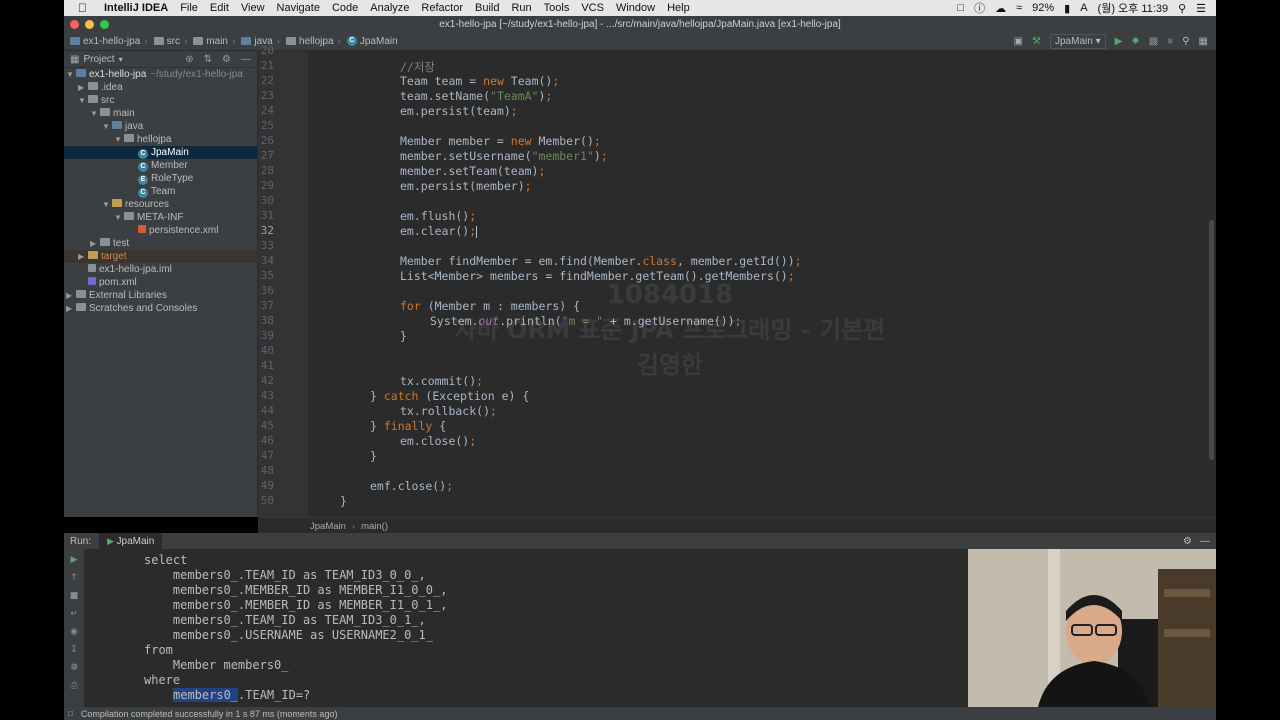 The width and height of the screenshot is (1280, 720). What do you see at coordinates (173, 113) in the screenshot?
I see `tree-item-main: ▼ main` at bounding box center [173, 113].